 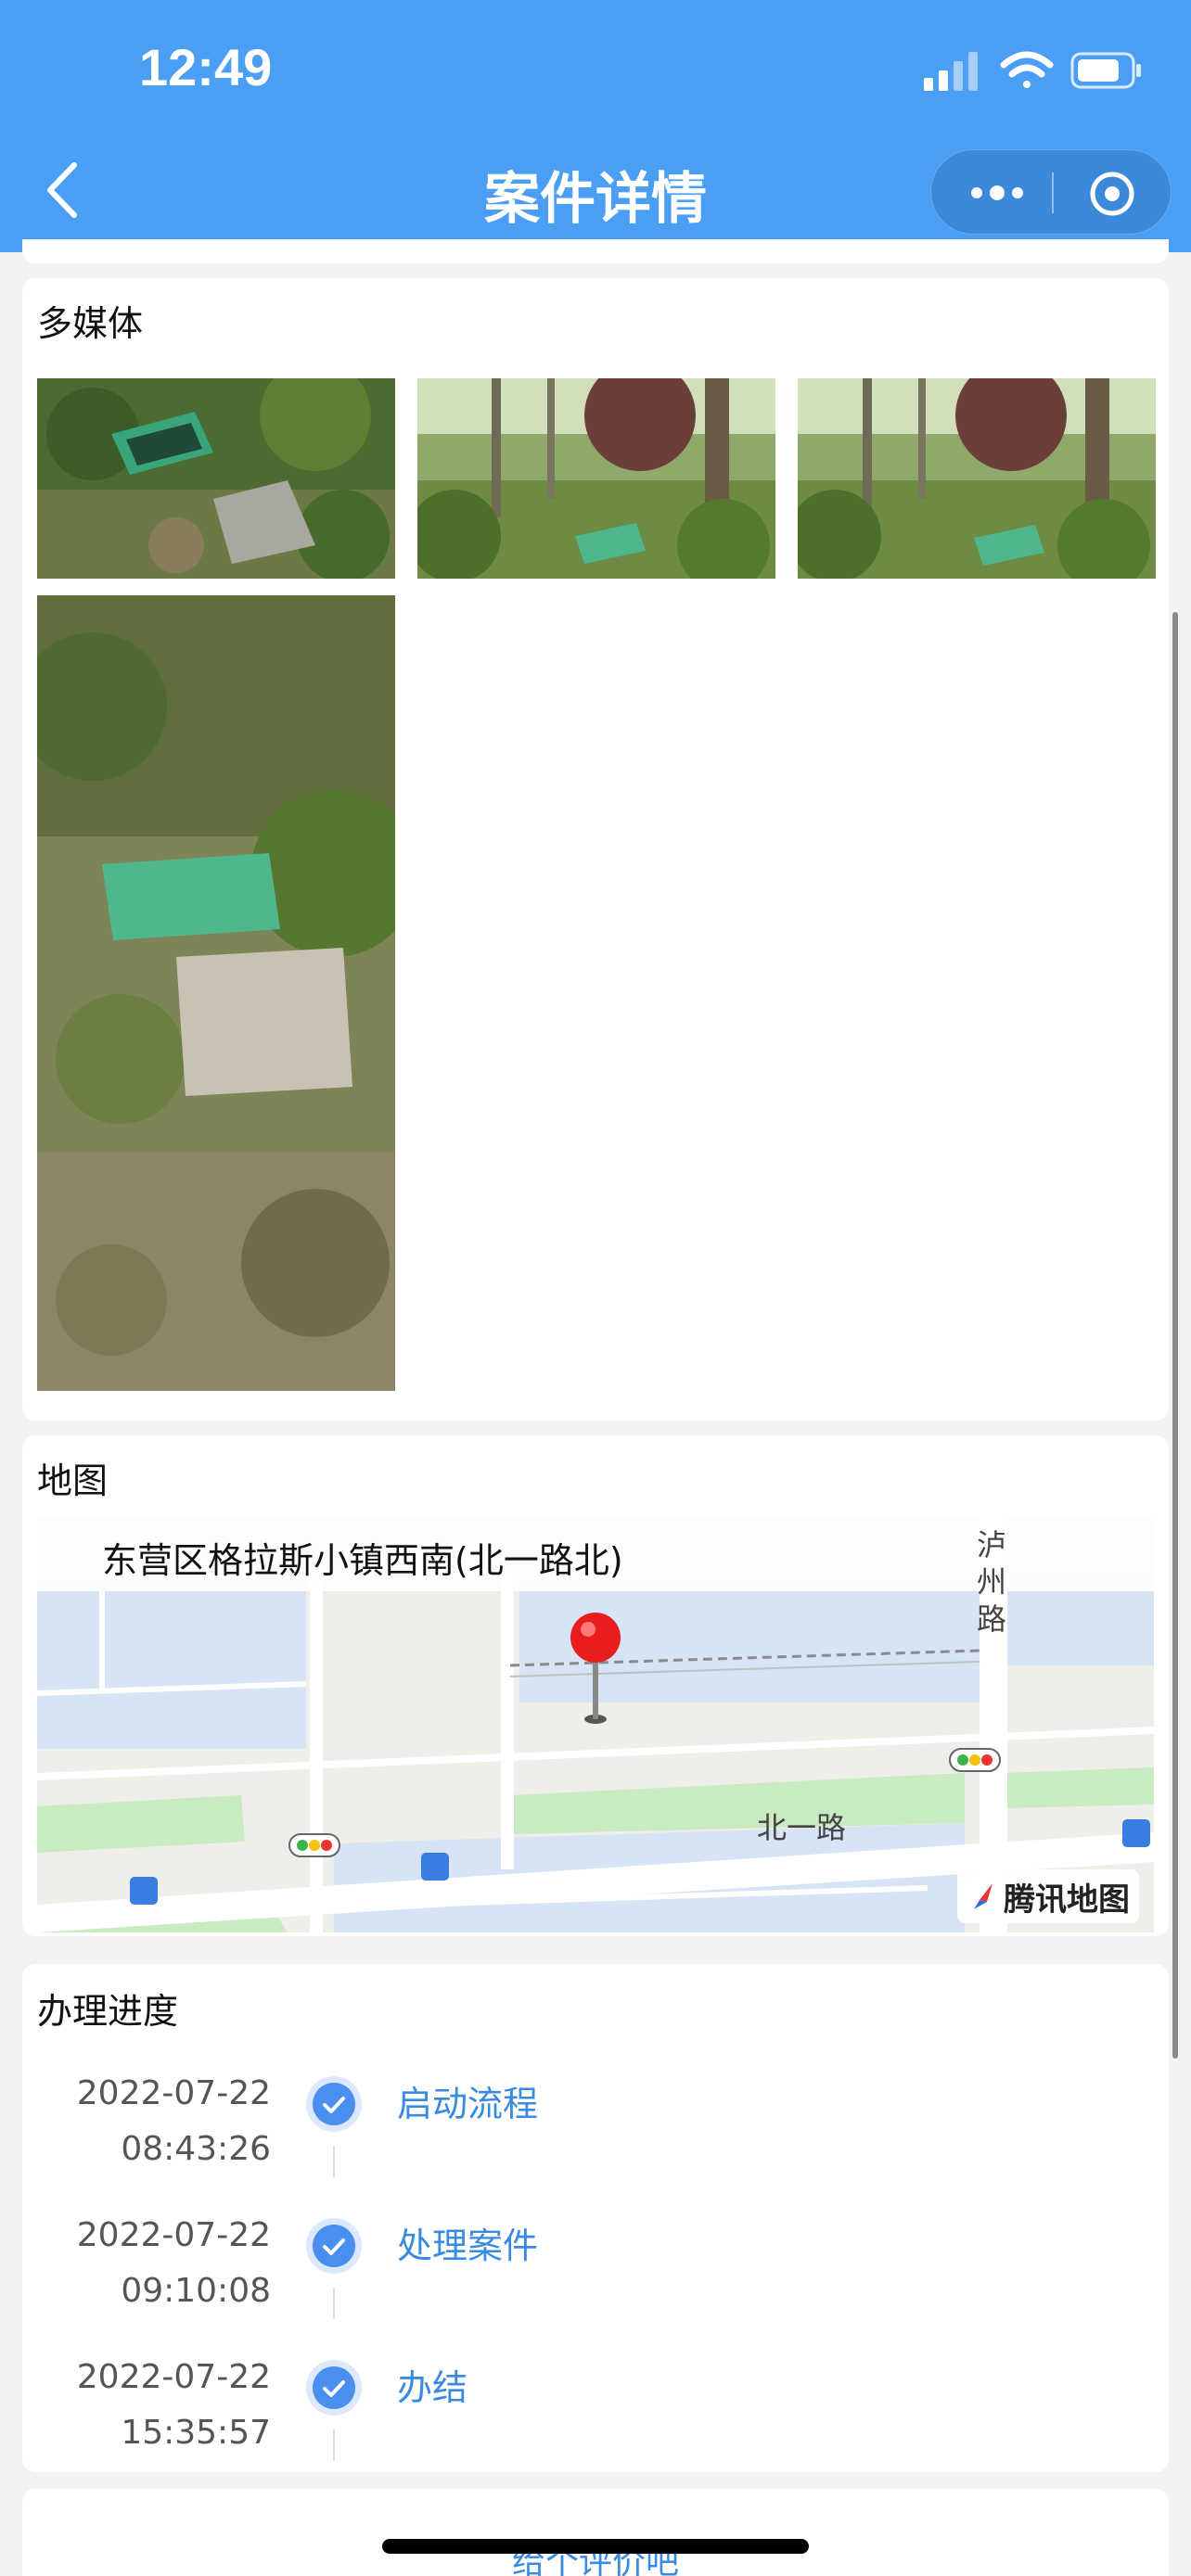 I want to click on home-indicator, so click(x=595, y=2546).